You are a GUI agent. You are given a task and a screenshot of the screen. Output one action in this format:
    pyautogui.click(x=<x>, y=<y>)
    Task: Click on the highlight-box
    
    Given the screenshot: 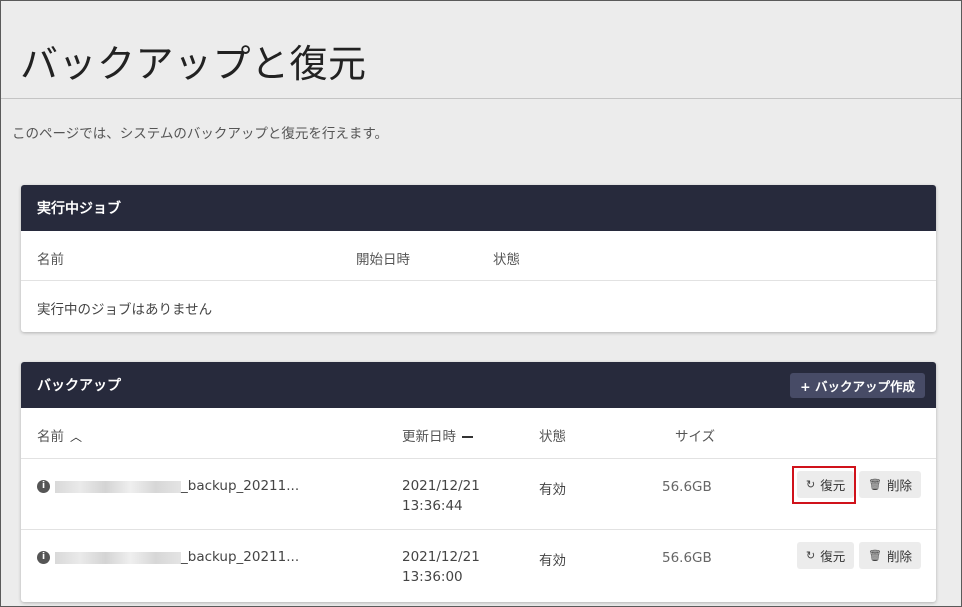 What is the action you would take?
    pyautogui.click(x=824, y=485)
    